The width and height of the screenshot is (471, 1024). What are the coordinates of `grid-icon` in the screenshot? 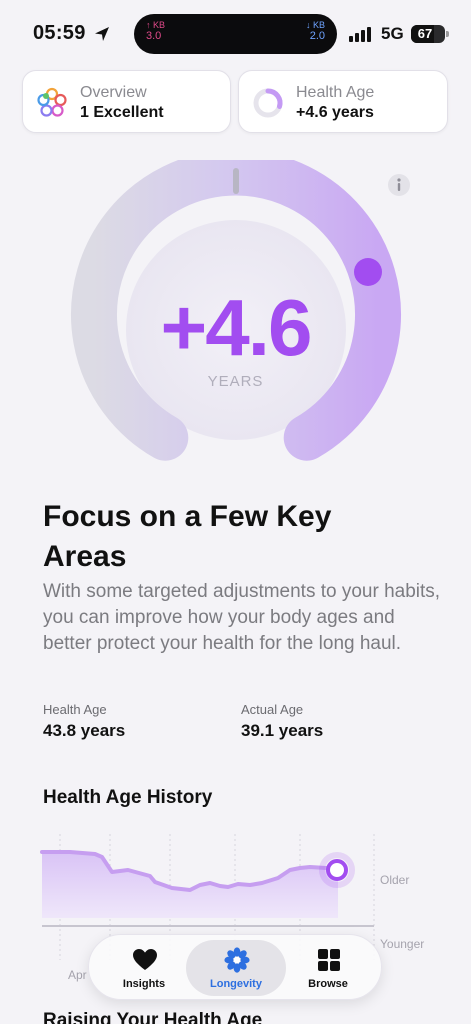 It's located at (329, 960).